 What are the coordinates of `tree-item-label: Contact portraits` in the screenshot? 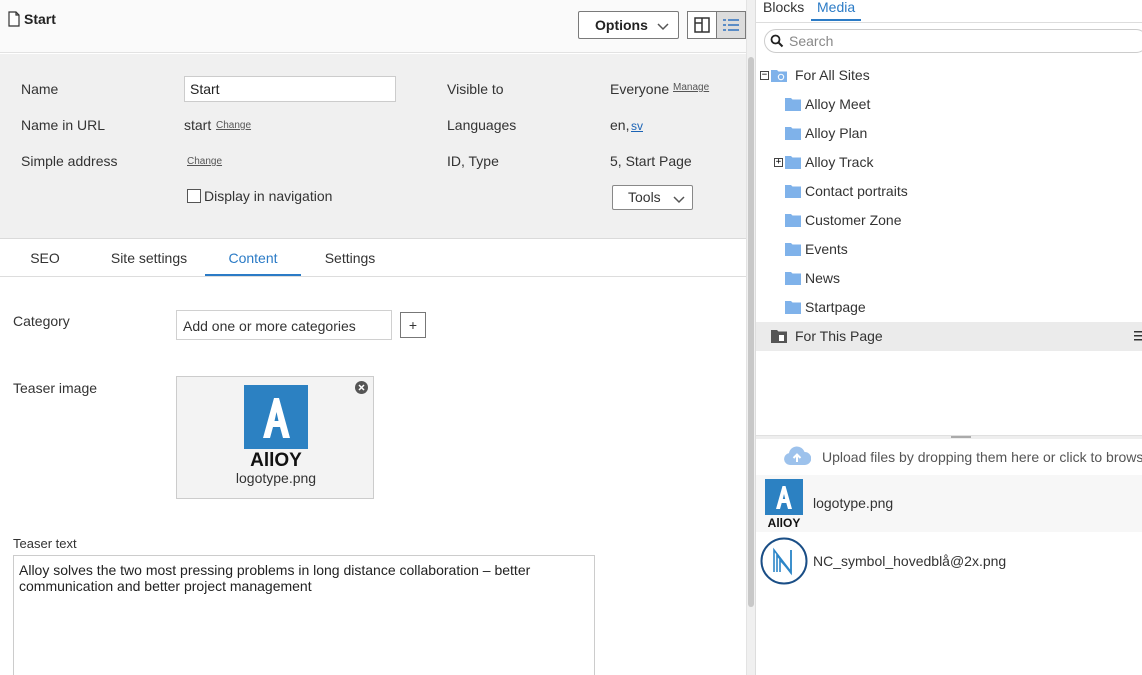 It's located at (856, 191).